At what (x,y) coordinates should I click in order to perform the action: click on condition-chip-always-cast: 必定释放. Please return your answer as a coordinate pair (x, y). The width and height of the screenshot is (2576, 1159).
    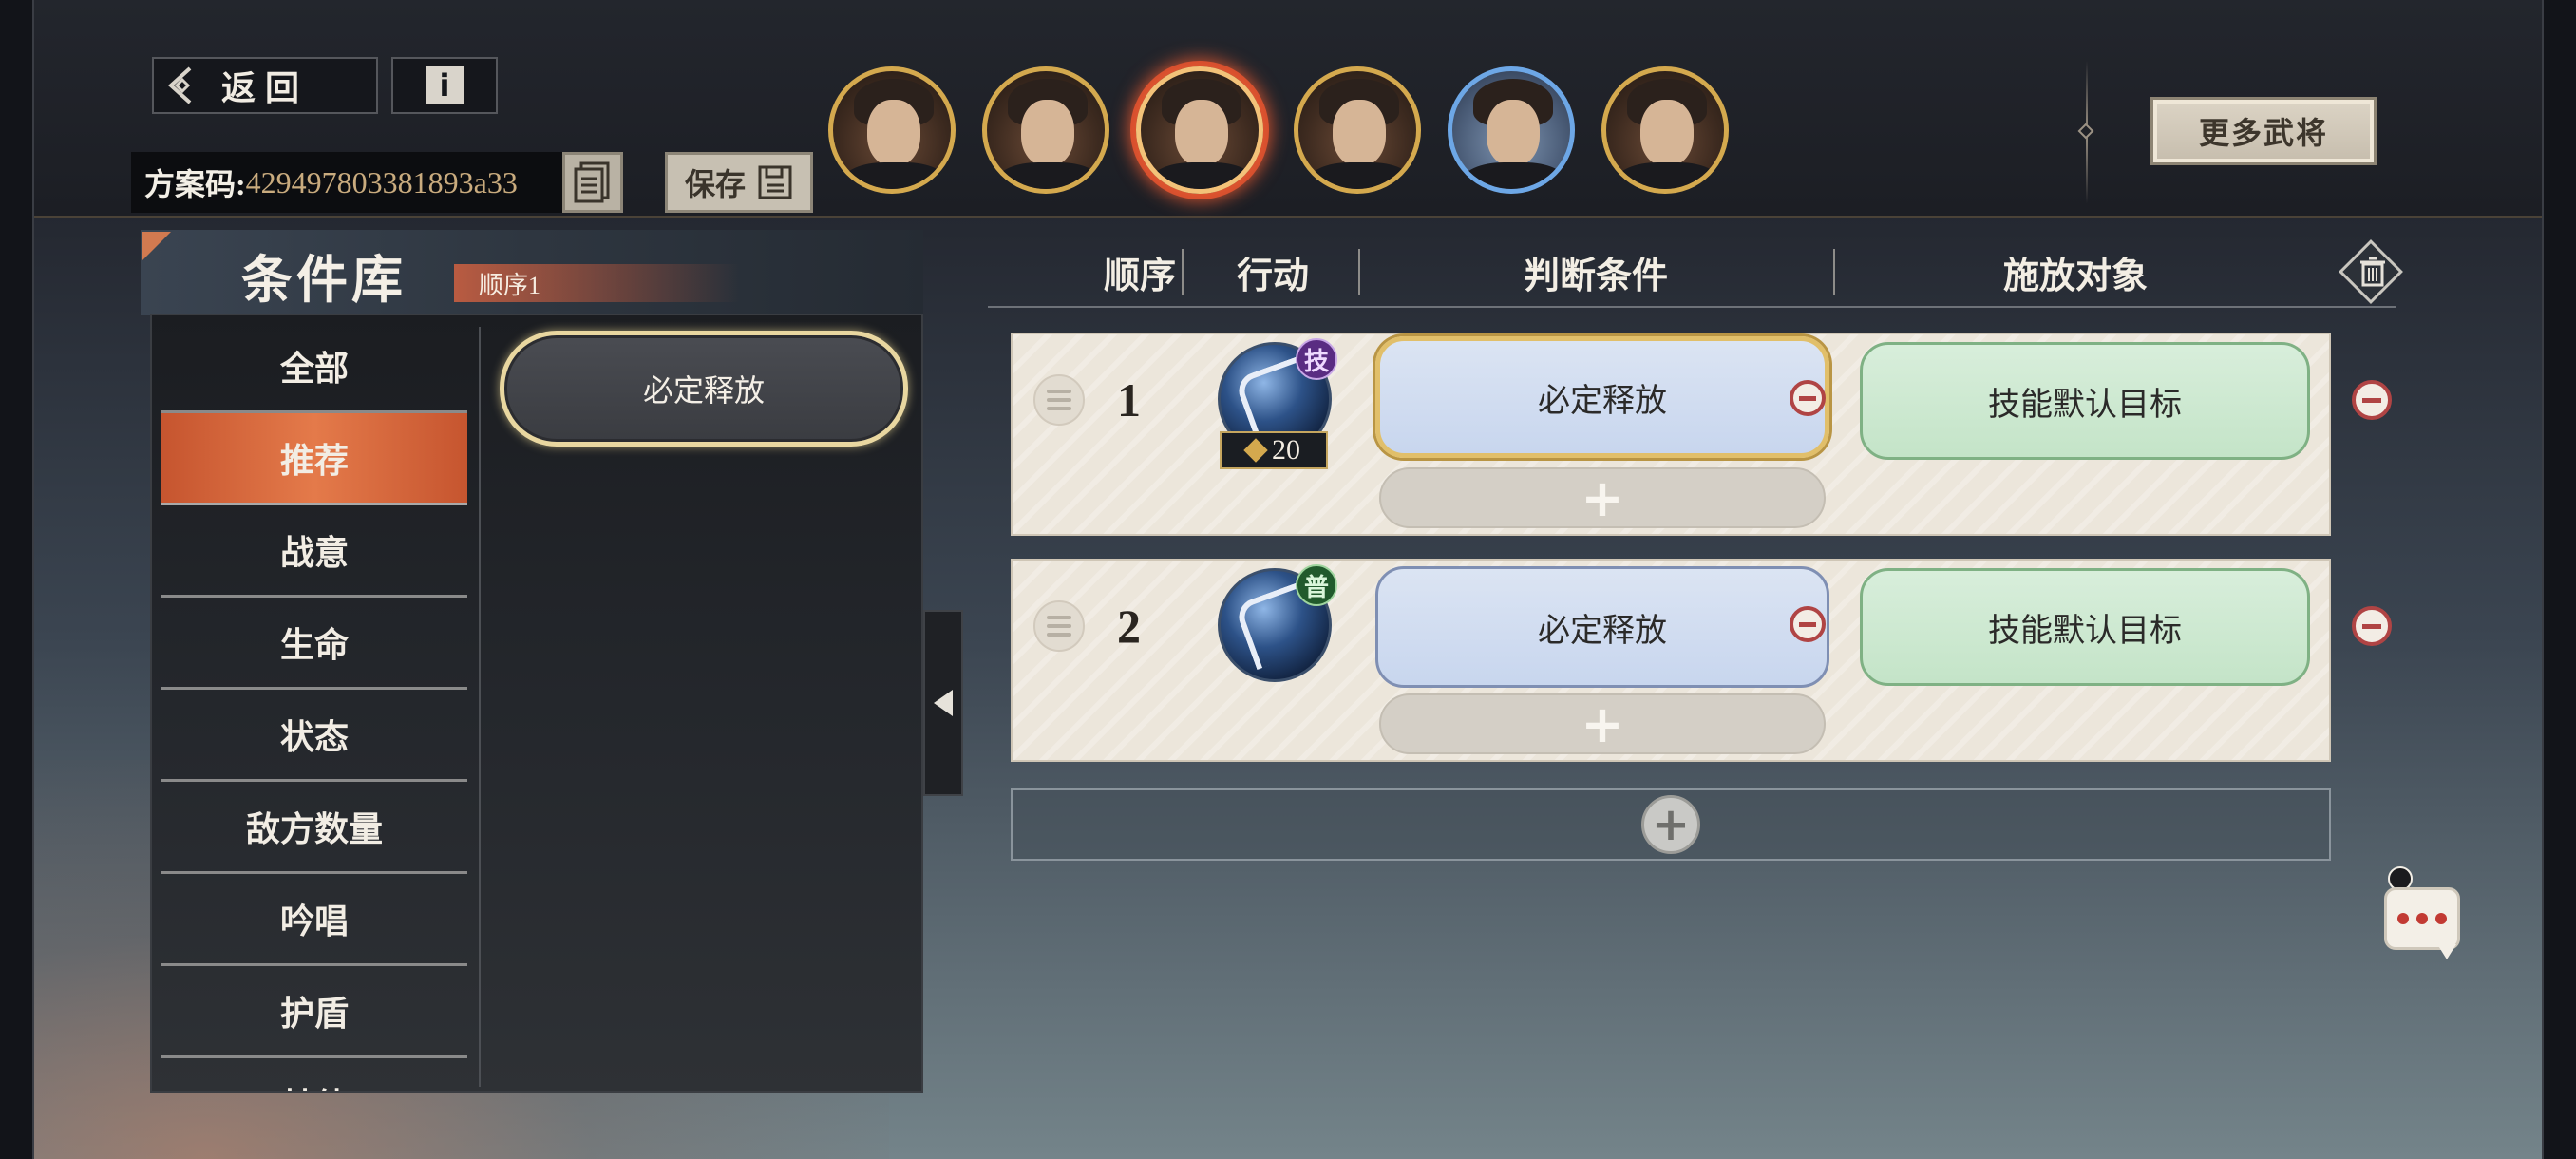
    Looking at the image, I should click on (704, 388).